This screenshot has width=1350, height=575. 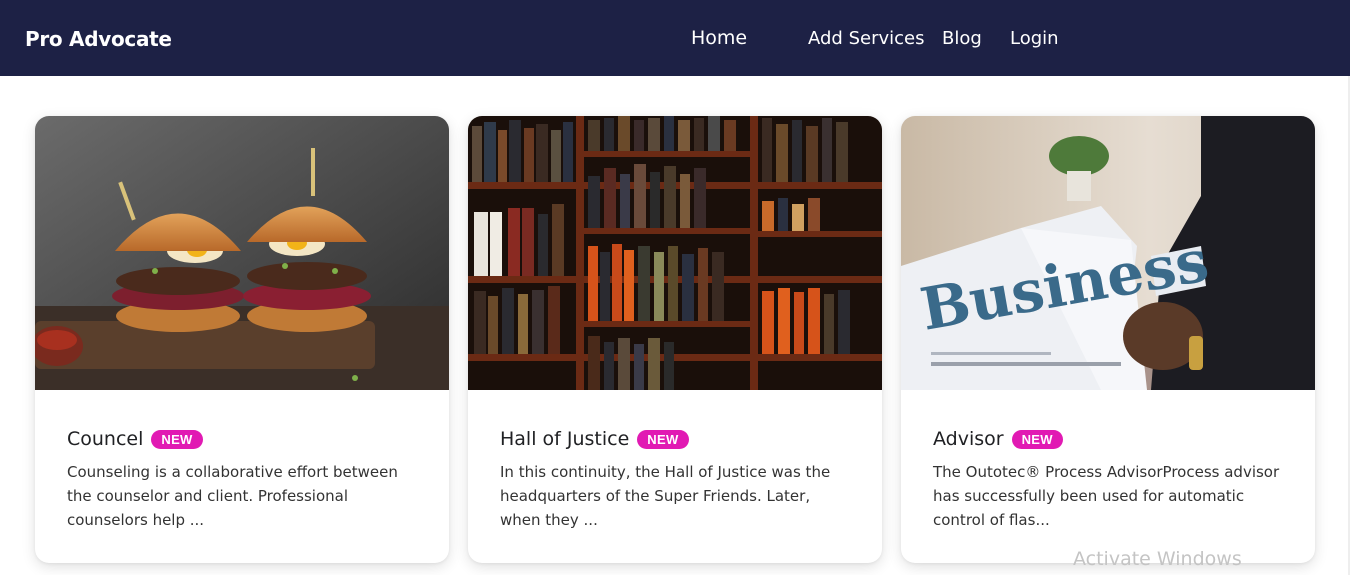 What do you see at coordinates (565, 439) in the screenshot?
I see `card-title-text: Hall of Justice` at bounding box center [565, 439].